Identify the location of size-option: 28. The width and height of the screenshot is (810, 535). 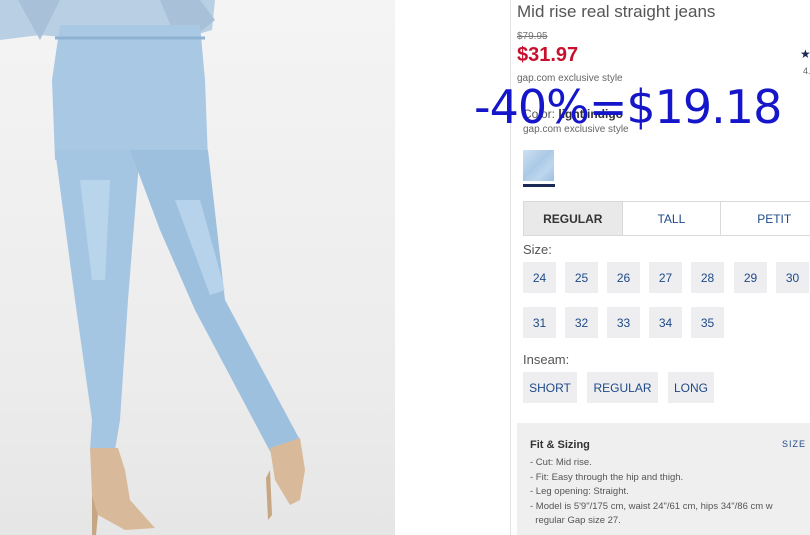
(707, 277).